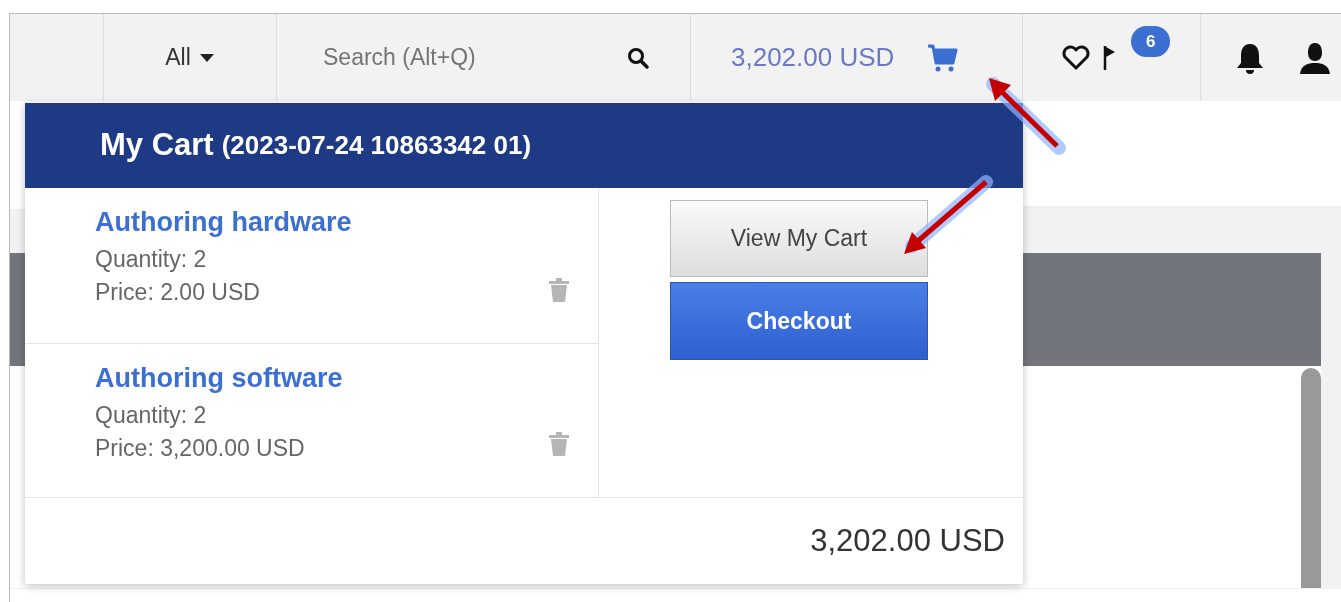  Describe the element at coordinates (799, 321) in the screenshot. I see `checkout-button: Checkout` at that location.